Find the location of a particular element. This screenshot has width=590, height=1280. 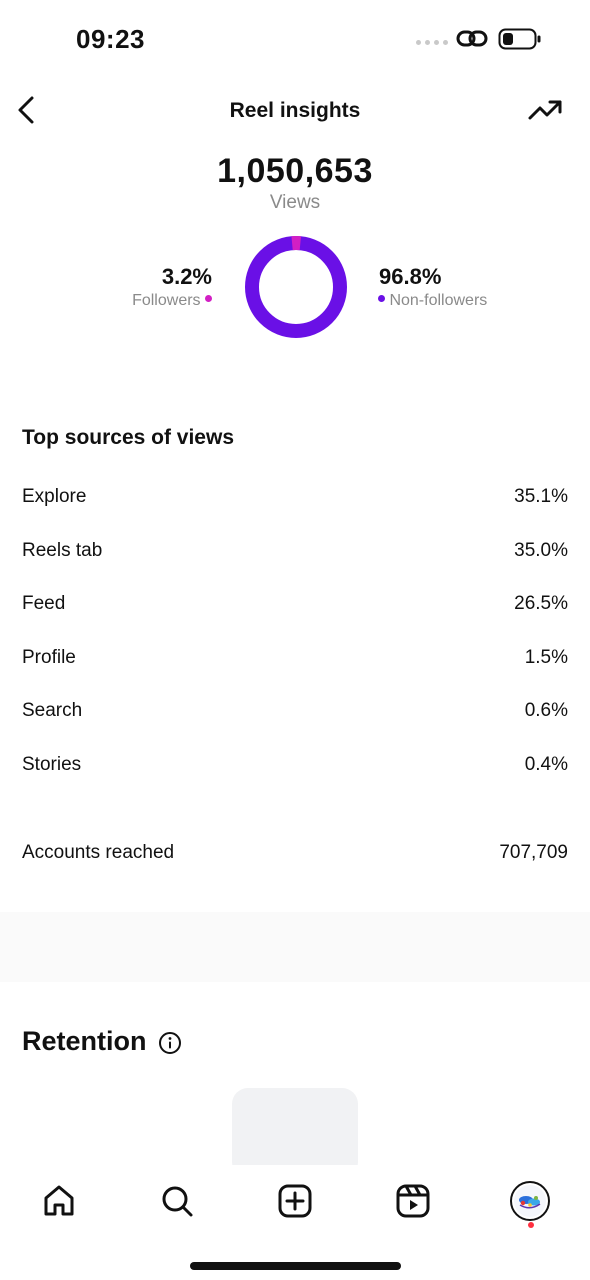

cellular-signal-icon is located at coordinates (432, 42).